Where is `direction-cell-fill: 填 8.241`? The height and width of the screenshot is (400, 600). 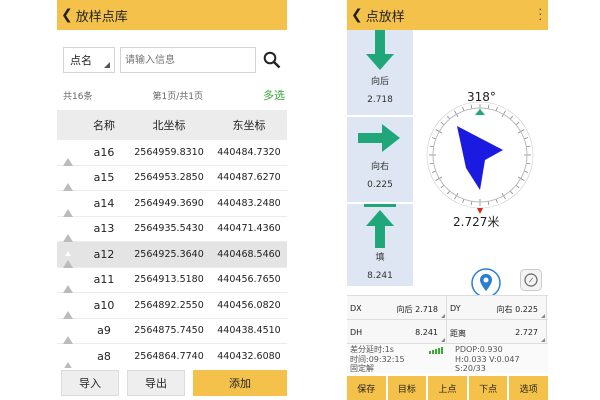 direction-cell-fill: 填 8.241 is located at coordinates (380, 246).